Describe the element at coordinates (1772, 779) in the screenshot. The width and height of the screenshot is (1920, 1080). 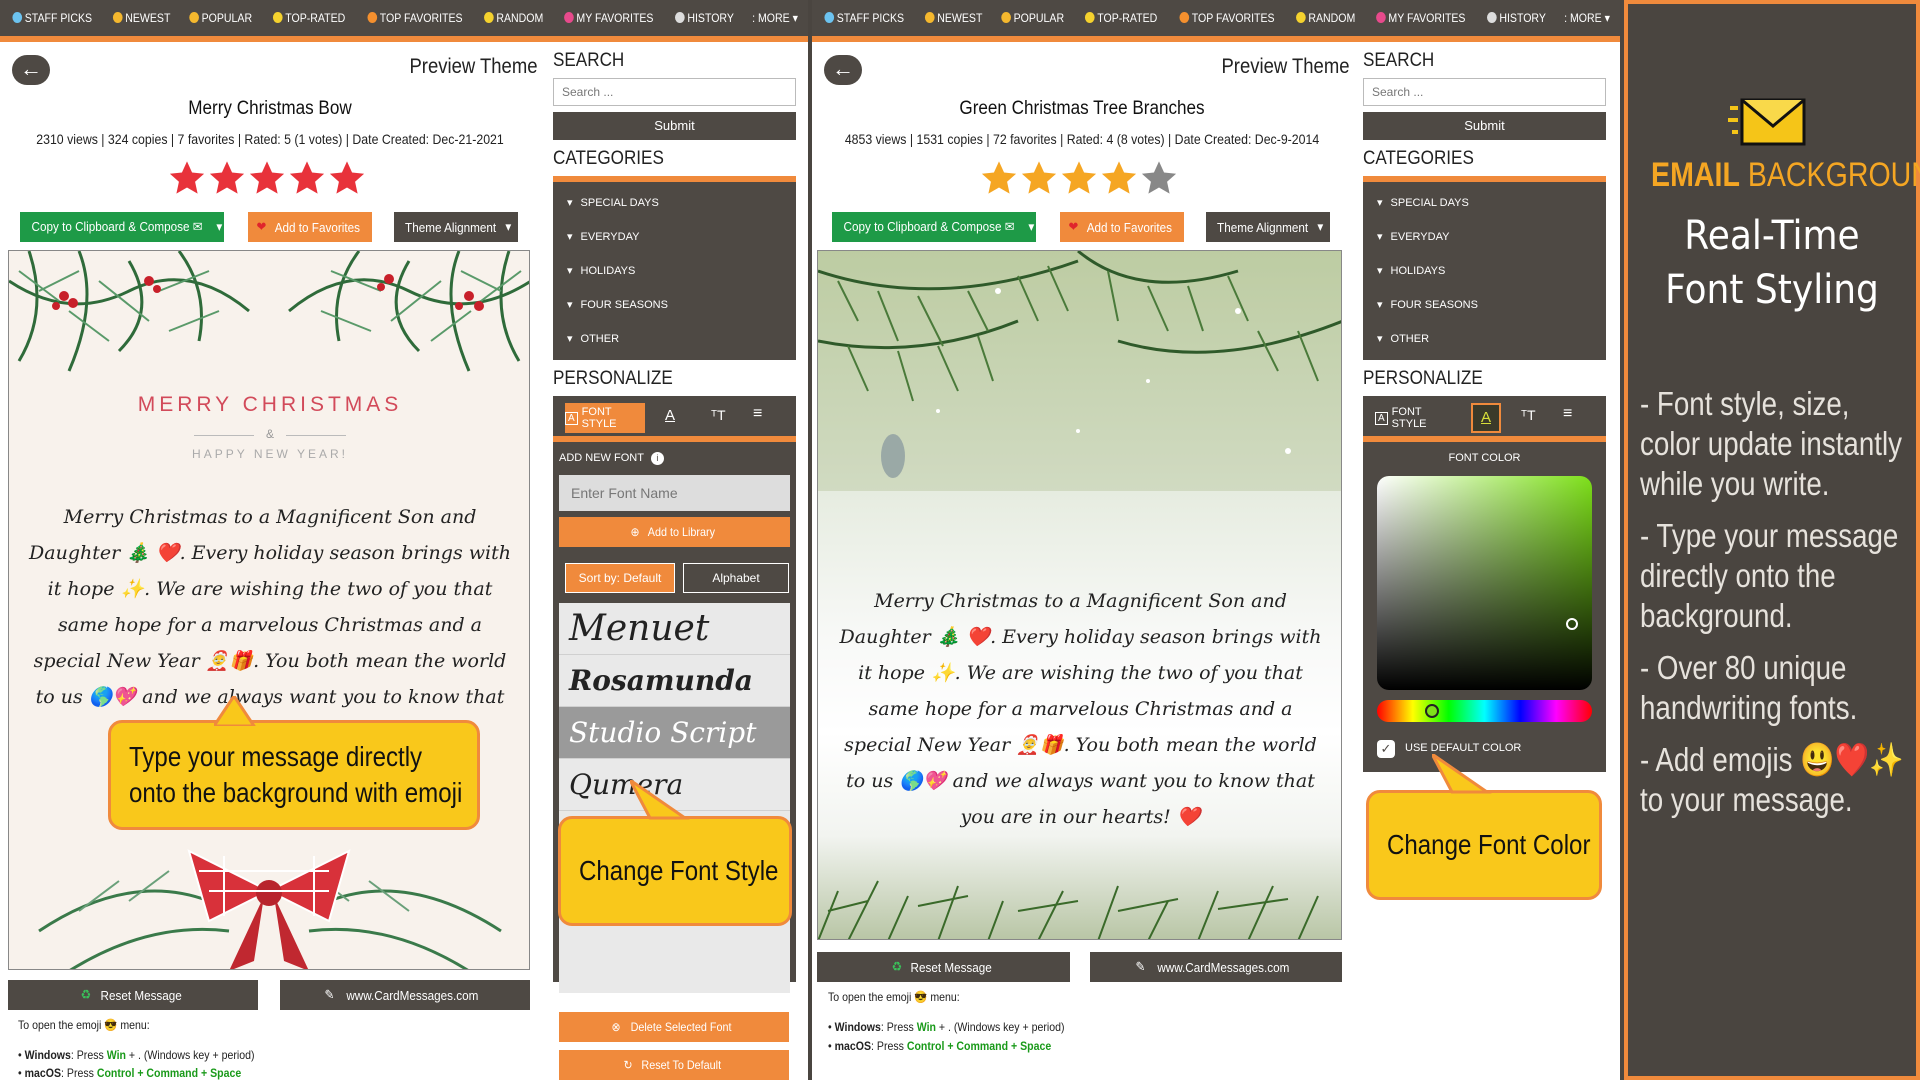
I see `feature-point: - Add emojis 😃❤️✨ to your message.` at that location.